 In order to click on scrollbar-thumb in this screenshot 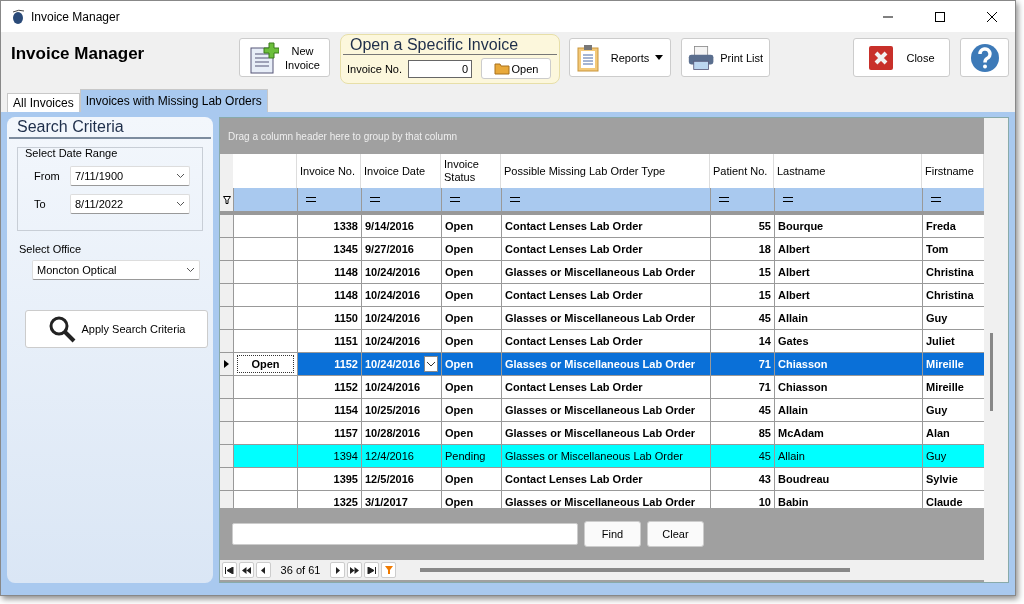, I will do `click(991, 372)`.